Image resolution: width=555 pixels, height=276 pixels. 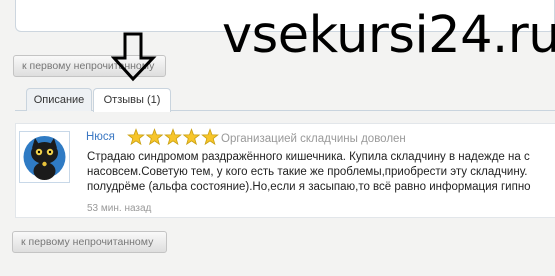 What do you see at coordinates (132, 100) in the screenshot?
I see `tab-reviews: Отзывы (1)` at bounding box center [132, 100].